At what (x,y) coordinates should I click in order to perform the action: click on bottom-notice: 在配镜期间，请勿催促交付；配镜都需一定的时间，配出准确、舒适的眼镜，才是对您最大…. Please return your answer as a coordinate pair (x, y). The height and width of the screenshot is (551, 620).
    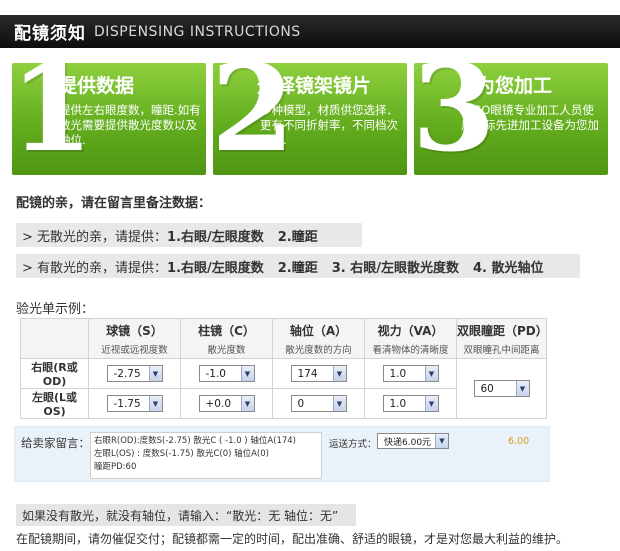
    Looking at the image, I should click on (292, 539).